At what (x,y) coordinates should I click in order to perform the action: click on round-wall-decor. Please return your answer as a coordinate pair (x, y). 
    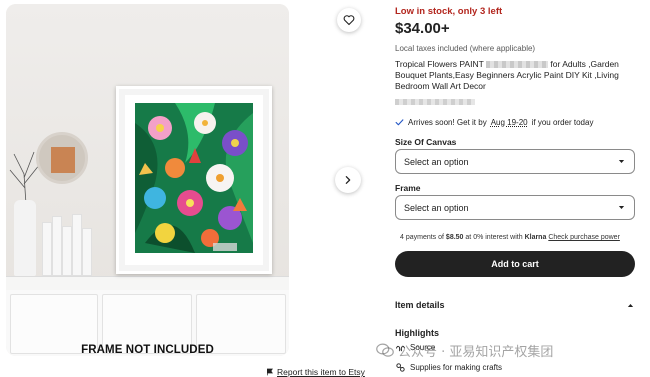
    Looking at the image, I should click on (62, 158).